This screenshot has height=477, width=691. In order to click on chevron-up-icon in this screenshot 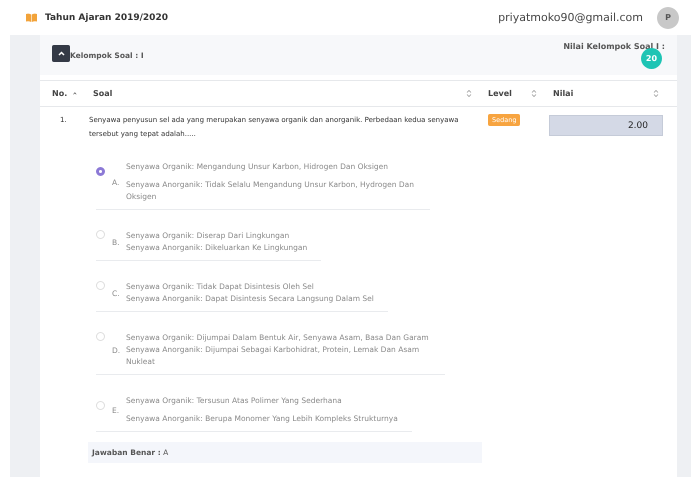, I will do `click(61, 53)`.